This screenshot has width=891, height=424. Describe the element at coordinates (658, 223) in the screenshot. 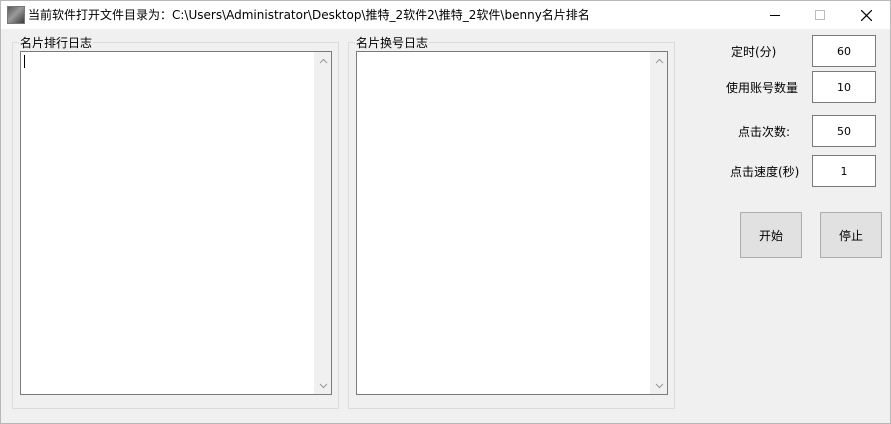

I see `switch-log-scrollbar` at that location.